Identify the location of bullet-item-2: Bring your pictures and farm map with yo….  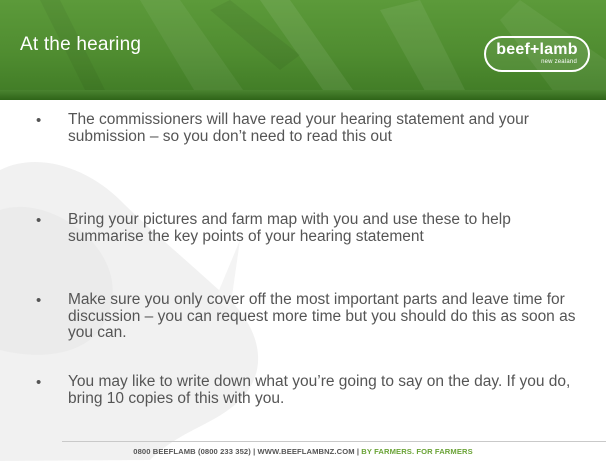
(289, 228).